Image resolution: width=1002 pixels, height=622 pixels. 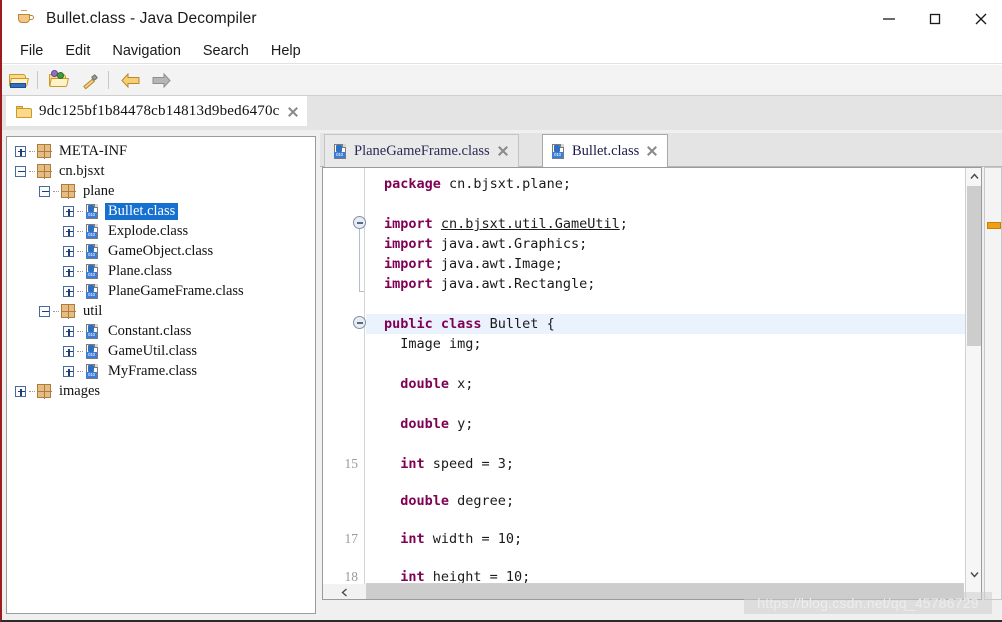 What do you see at coordinates (501, 264) in the screenshot?
I see `code-text: java.awt.Image;` at bounding box center [501, 264].